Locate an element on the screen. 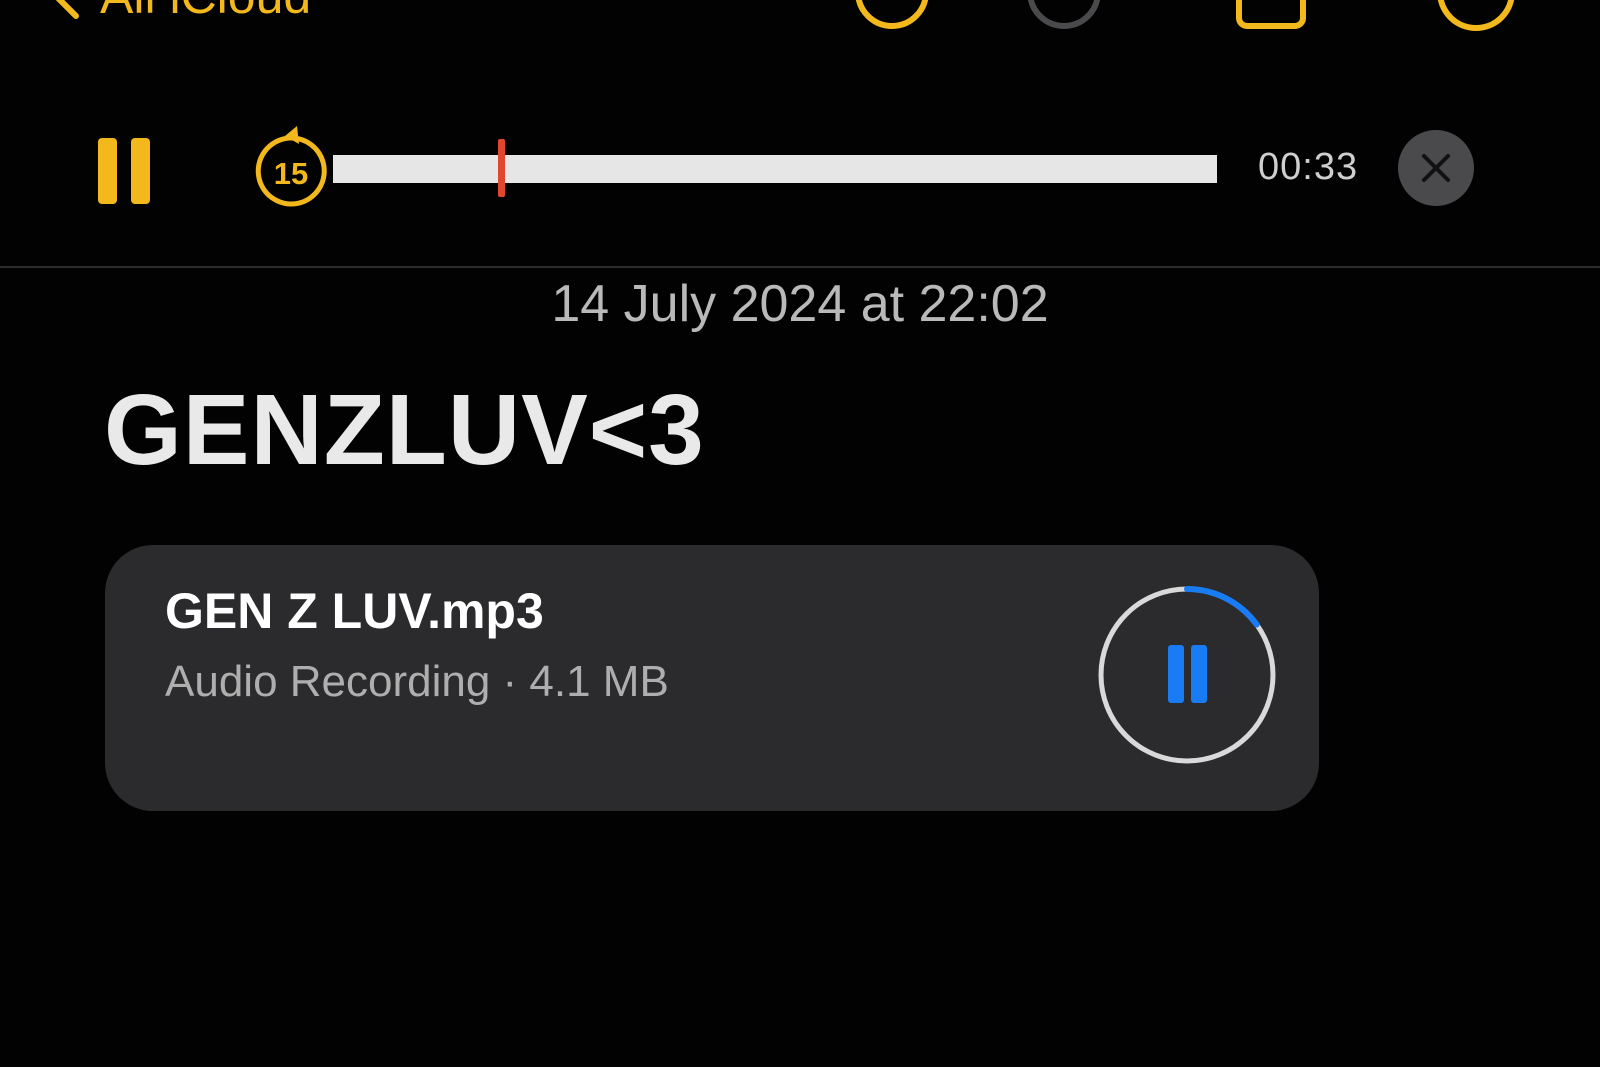 This screenshot has height=1067, width=1600. skip-back-label: 15 is located at coordinates (291, 173).